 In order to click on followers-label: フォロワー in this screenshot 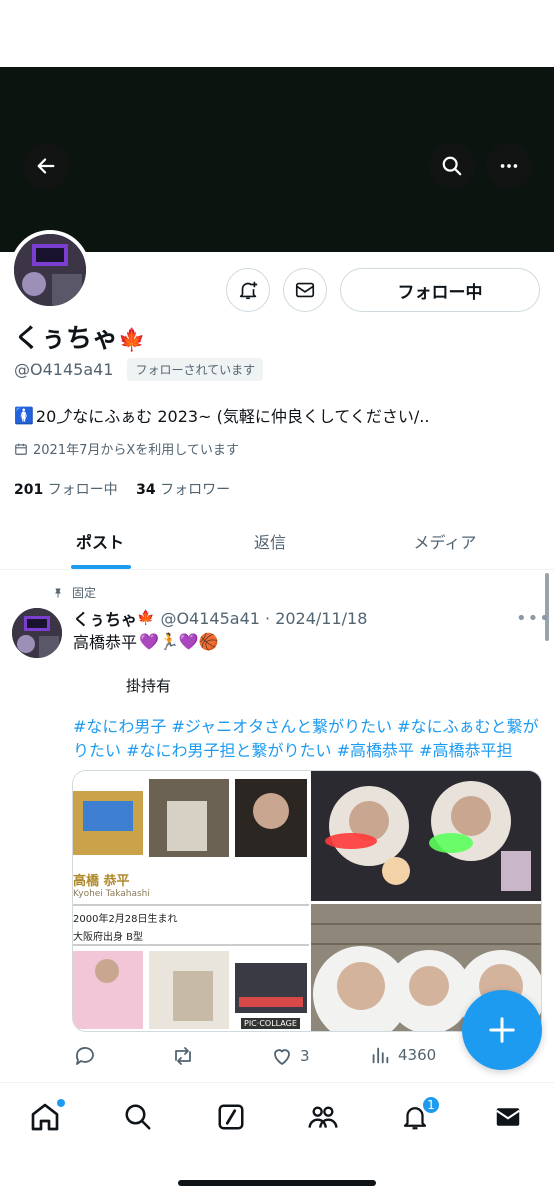, I will do `click(195, 490)`.